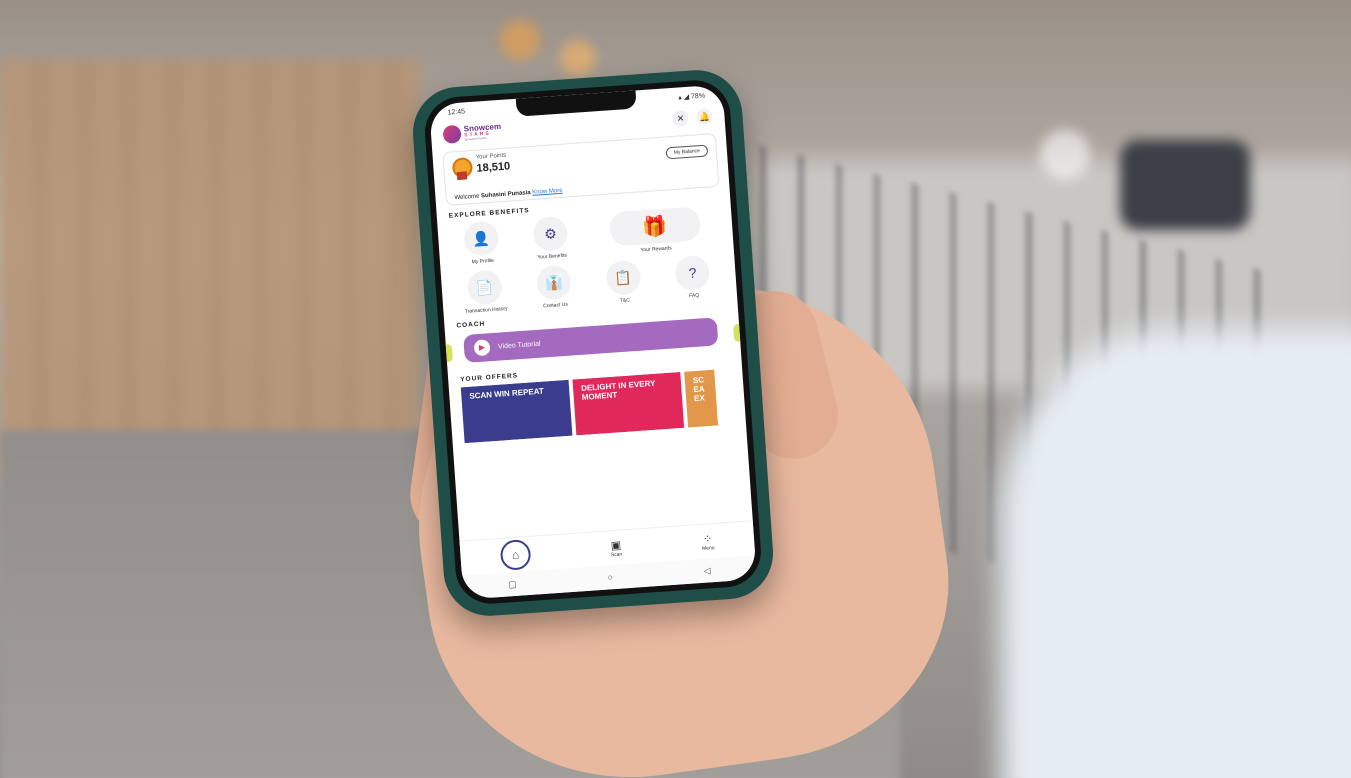  Describe the element at coordinates (471, 133) in the screenshot. I see `app-logo: Snowcem STARS Snowcem Paints` at that location.